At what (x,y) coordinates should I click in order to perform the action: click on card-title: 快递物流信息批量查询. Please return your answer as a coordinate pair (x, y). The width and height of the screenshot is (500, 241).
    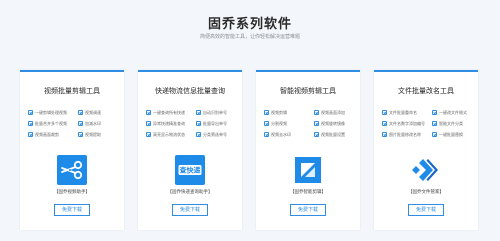
    Looking at the image, I should click on (190, 91).